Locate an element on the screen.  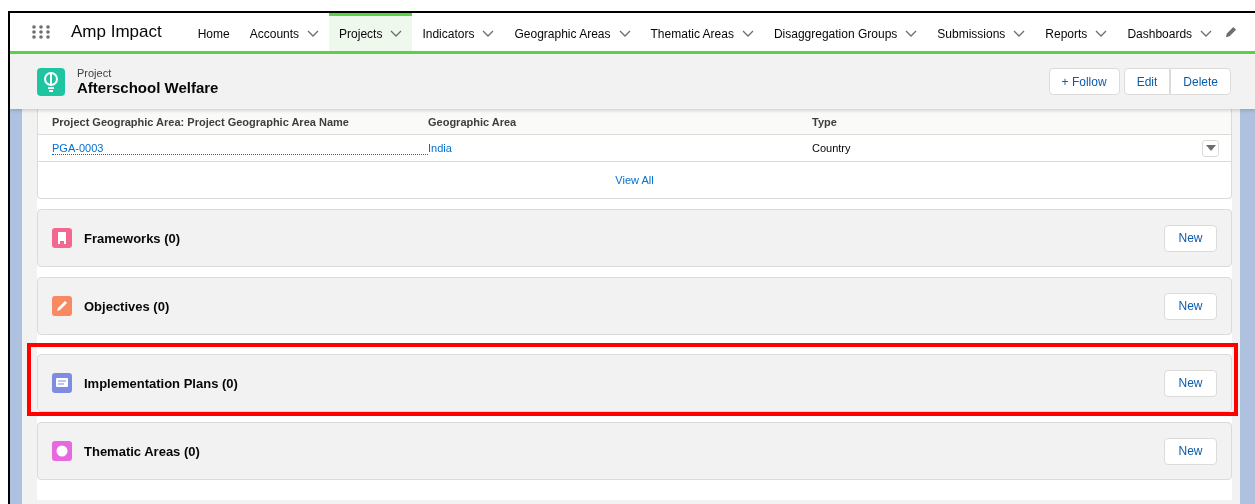
app-launcher-icon is located at coordinates (41, 32).